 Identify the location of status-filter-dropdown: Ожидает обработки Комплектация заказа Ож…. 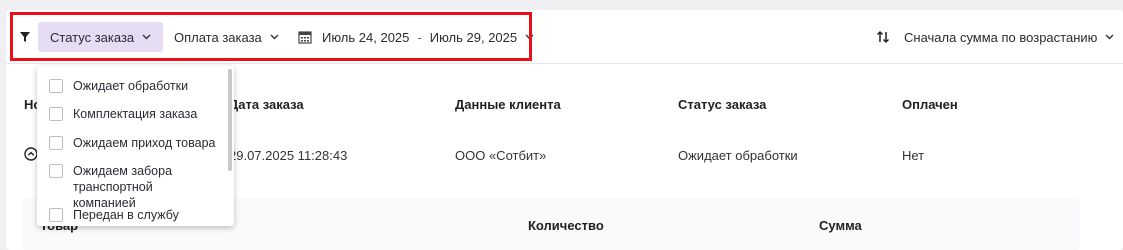
(135, 146).